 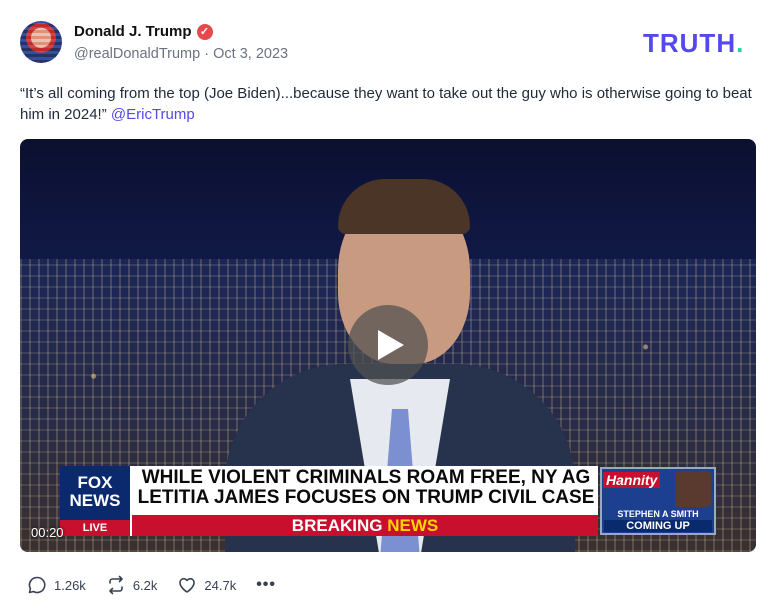 I want to click on like-button: 24.7k, so click(x=206, y=585).